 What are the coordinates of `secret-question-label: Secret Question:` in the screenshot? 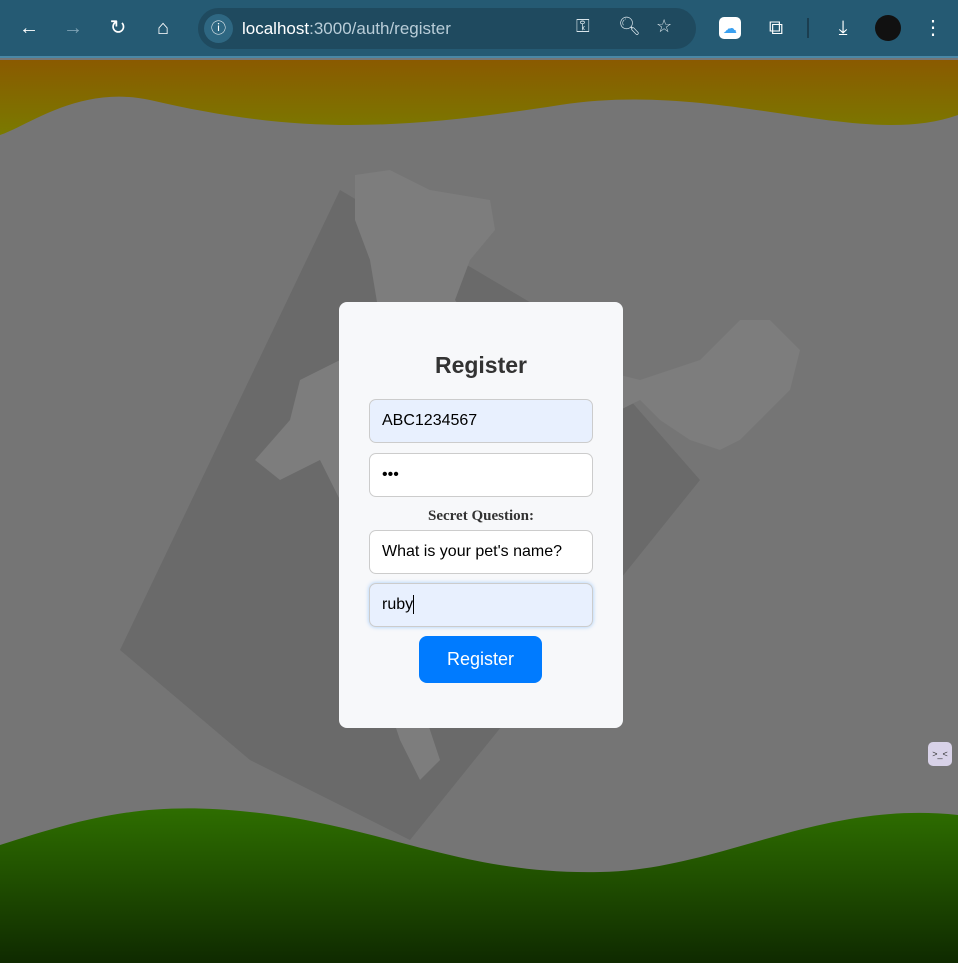 It's located at (481, 516).